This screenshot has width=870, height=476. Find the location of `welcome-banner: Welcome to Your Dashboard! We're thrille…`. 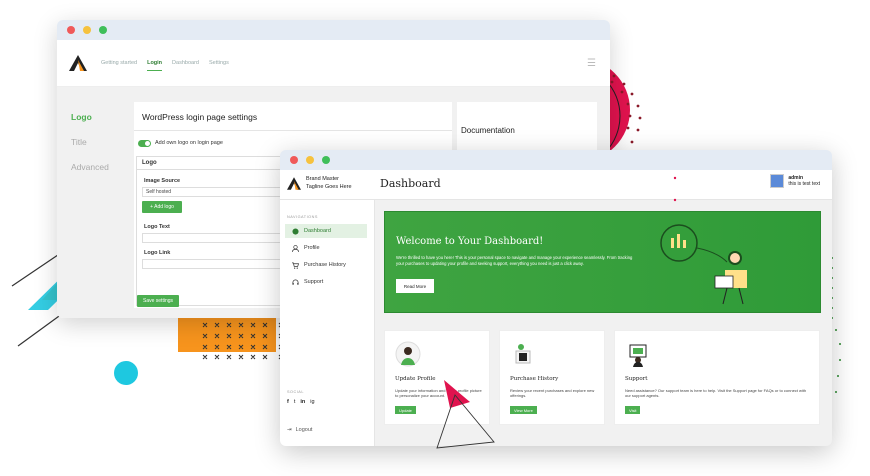

welcome-banner: Welcome to Your Dashboard! We're thrille… is located at coordinates (602, 262).